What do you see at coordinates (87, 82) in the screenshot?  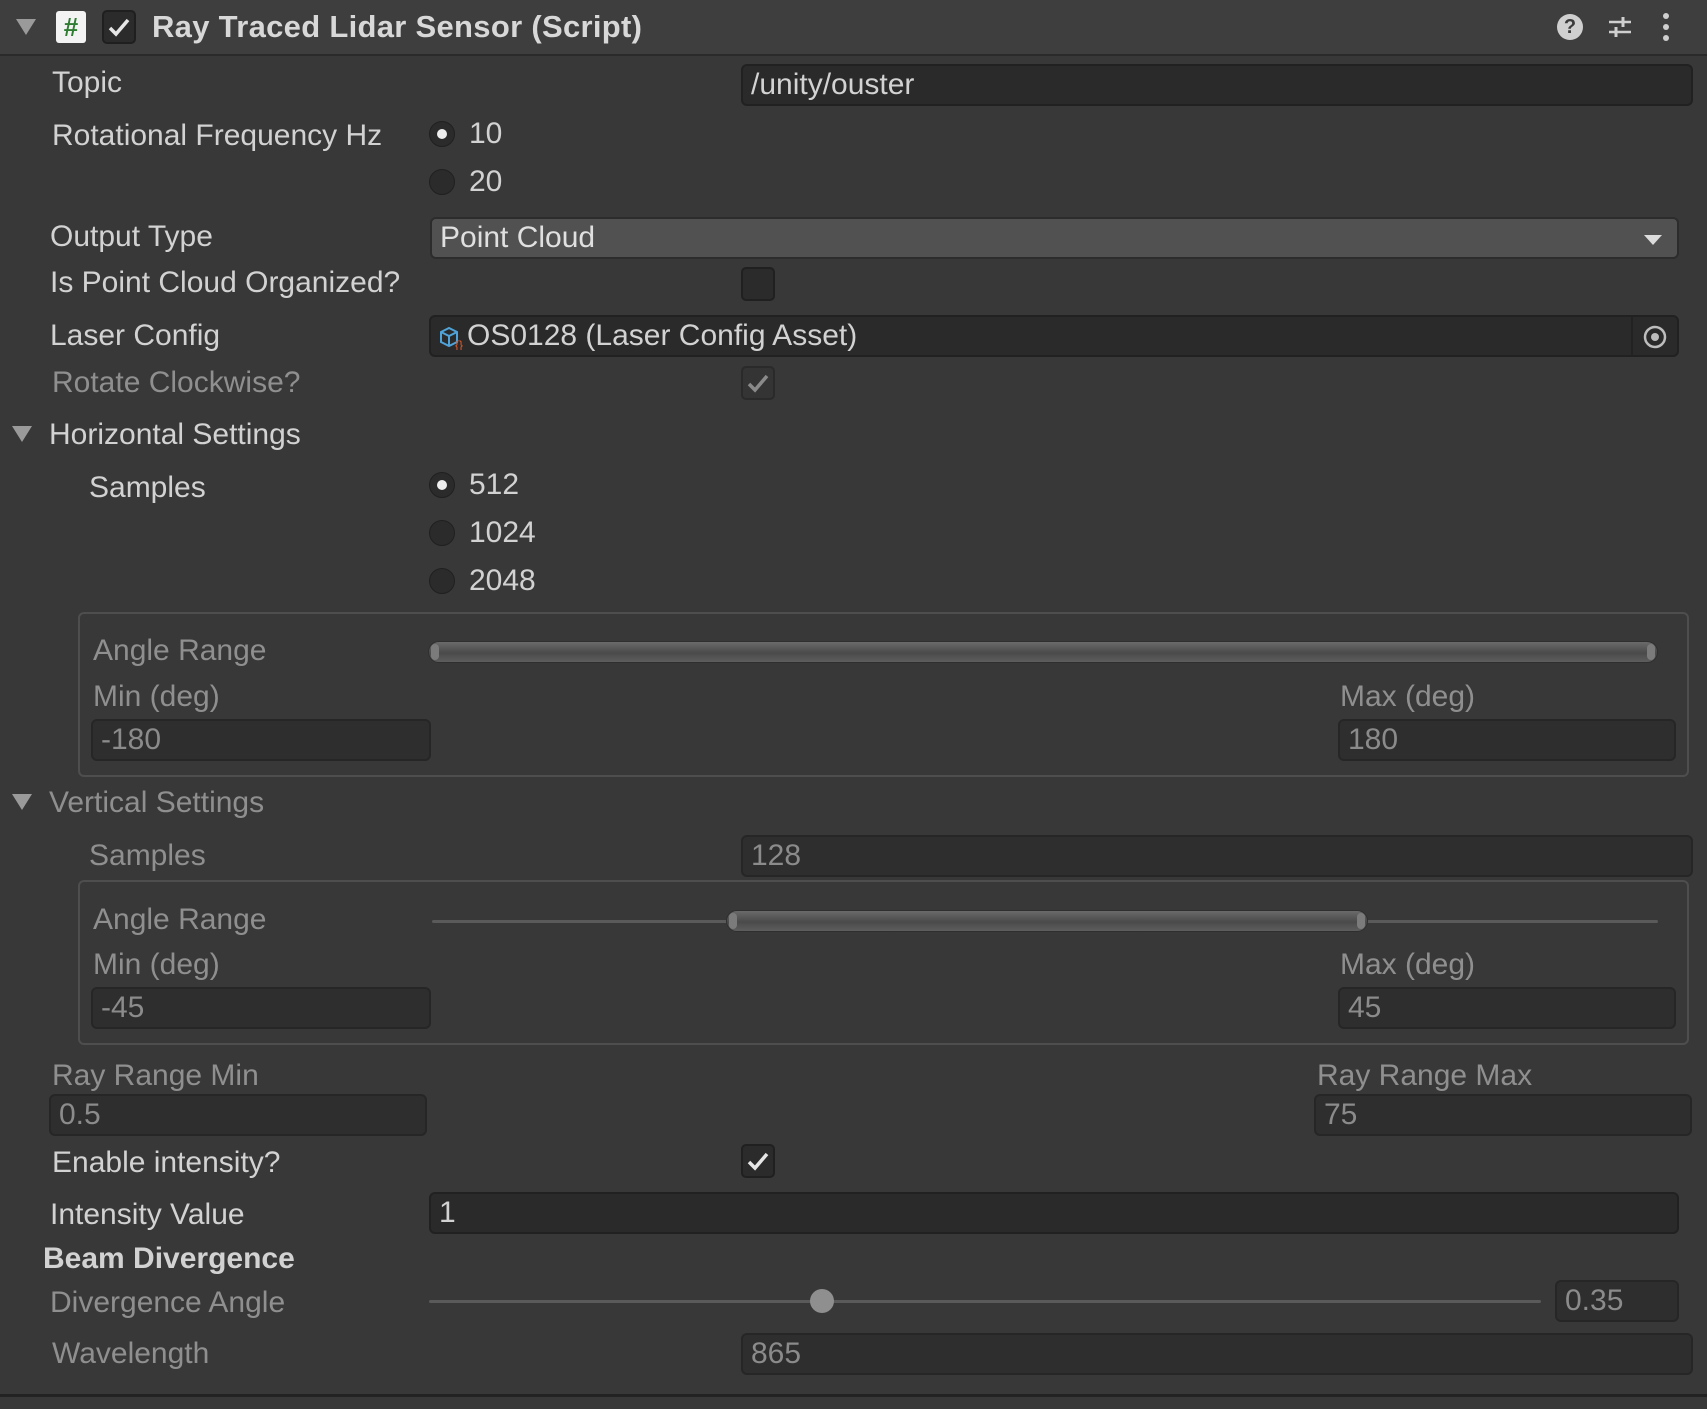 I see `topic-label: Topic` at bounding box center [87, 82].